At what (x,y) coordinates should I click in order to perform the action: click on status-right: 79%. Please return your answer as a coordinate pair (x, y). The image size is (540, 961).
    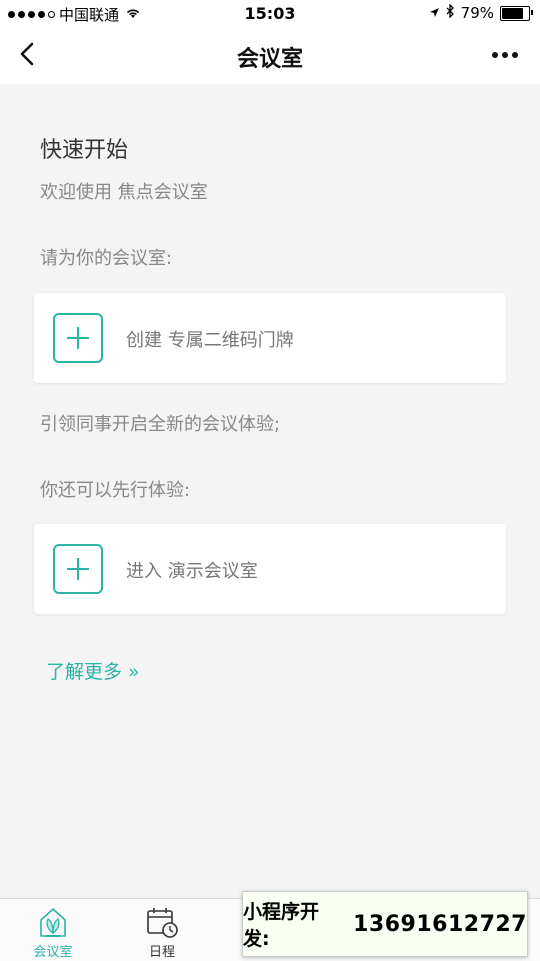
    Looking at the image, I should click on (481, 12).